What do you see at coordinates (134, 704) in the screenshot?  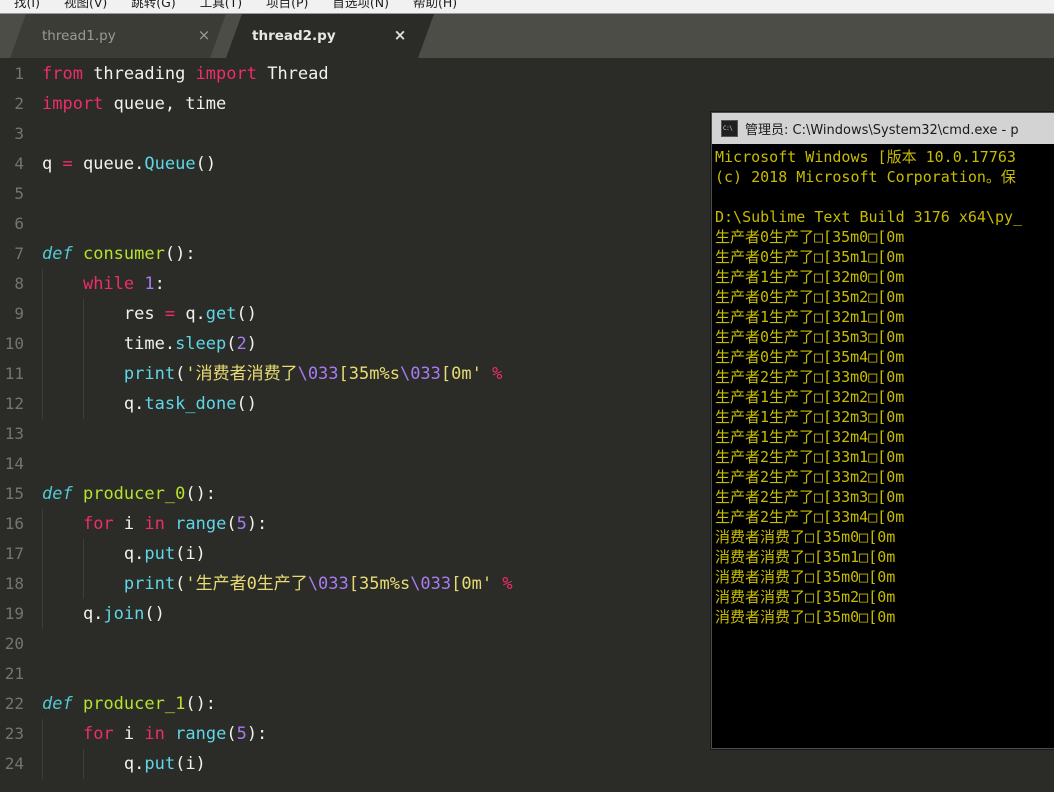 I see `code-token: producer_1` at bounding box center [134, 704].